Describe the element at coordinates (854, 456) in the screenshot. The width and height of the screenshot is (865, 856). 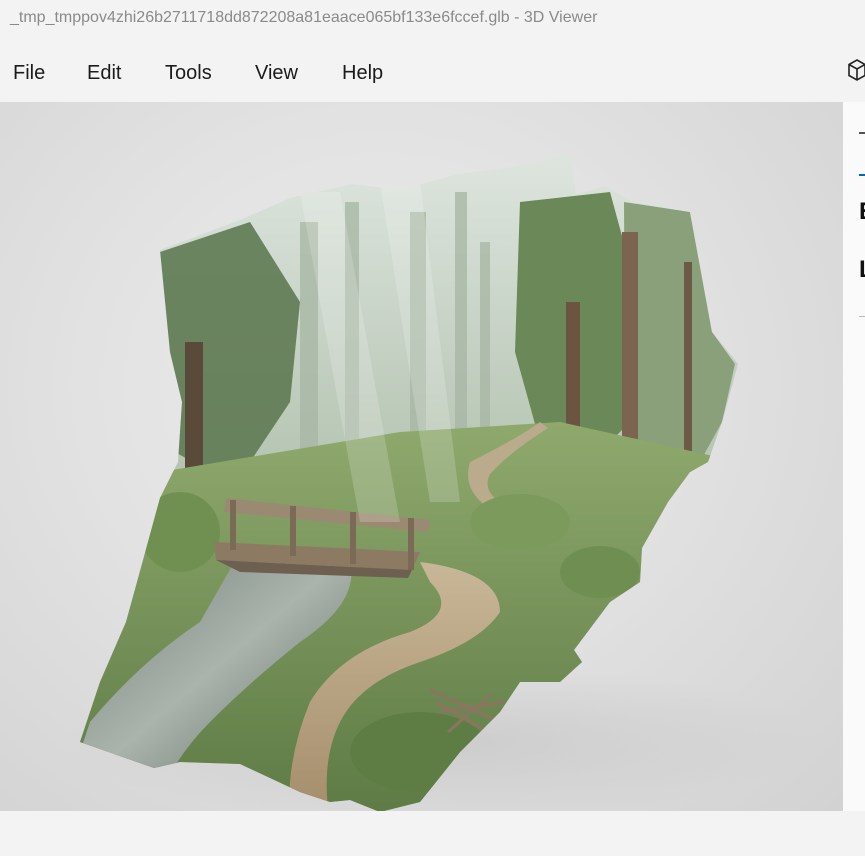
I see `details-panel: E L` at that location.